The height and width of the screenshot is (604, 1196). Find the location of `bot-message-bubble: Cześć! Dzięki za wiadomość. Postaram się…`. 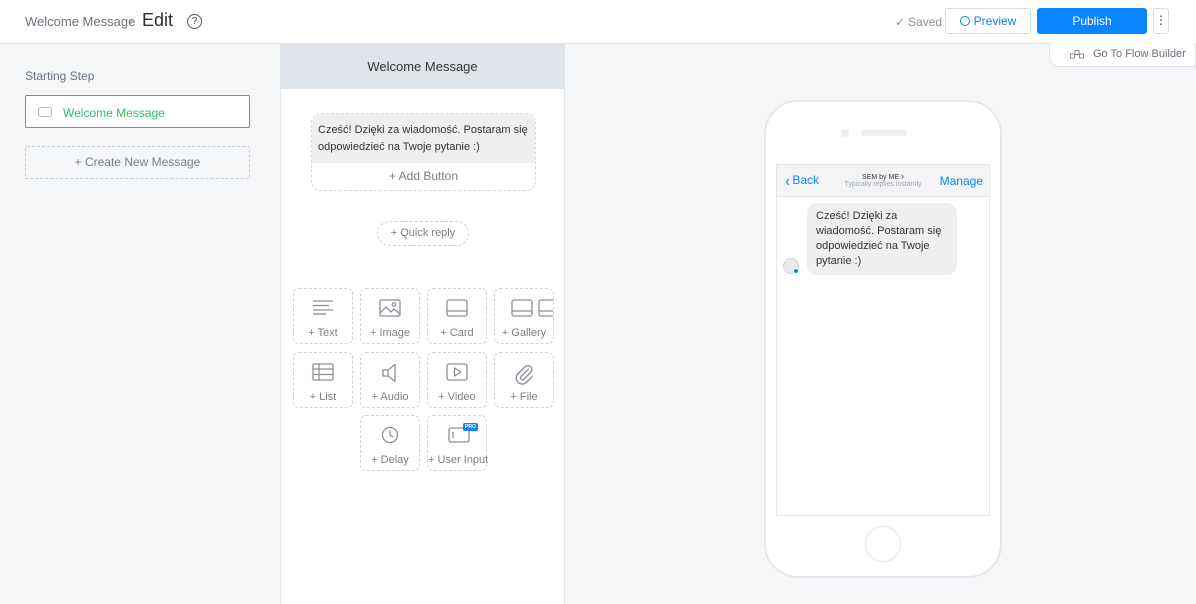

bot-message-bubble: Cześć! Dzięki za wiadomość. Postaram się… is located at coordinates (882, 239).